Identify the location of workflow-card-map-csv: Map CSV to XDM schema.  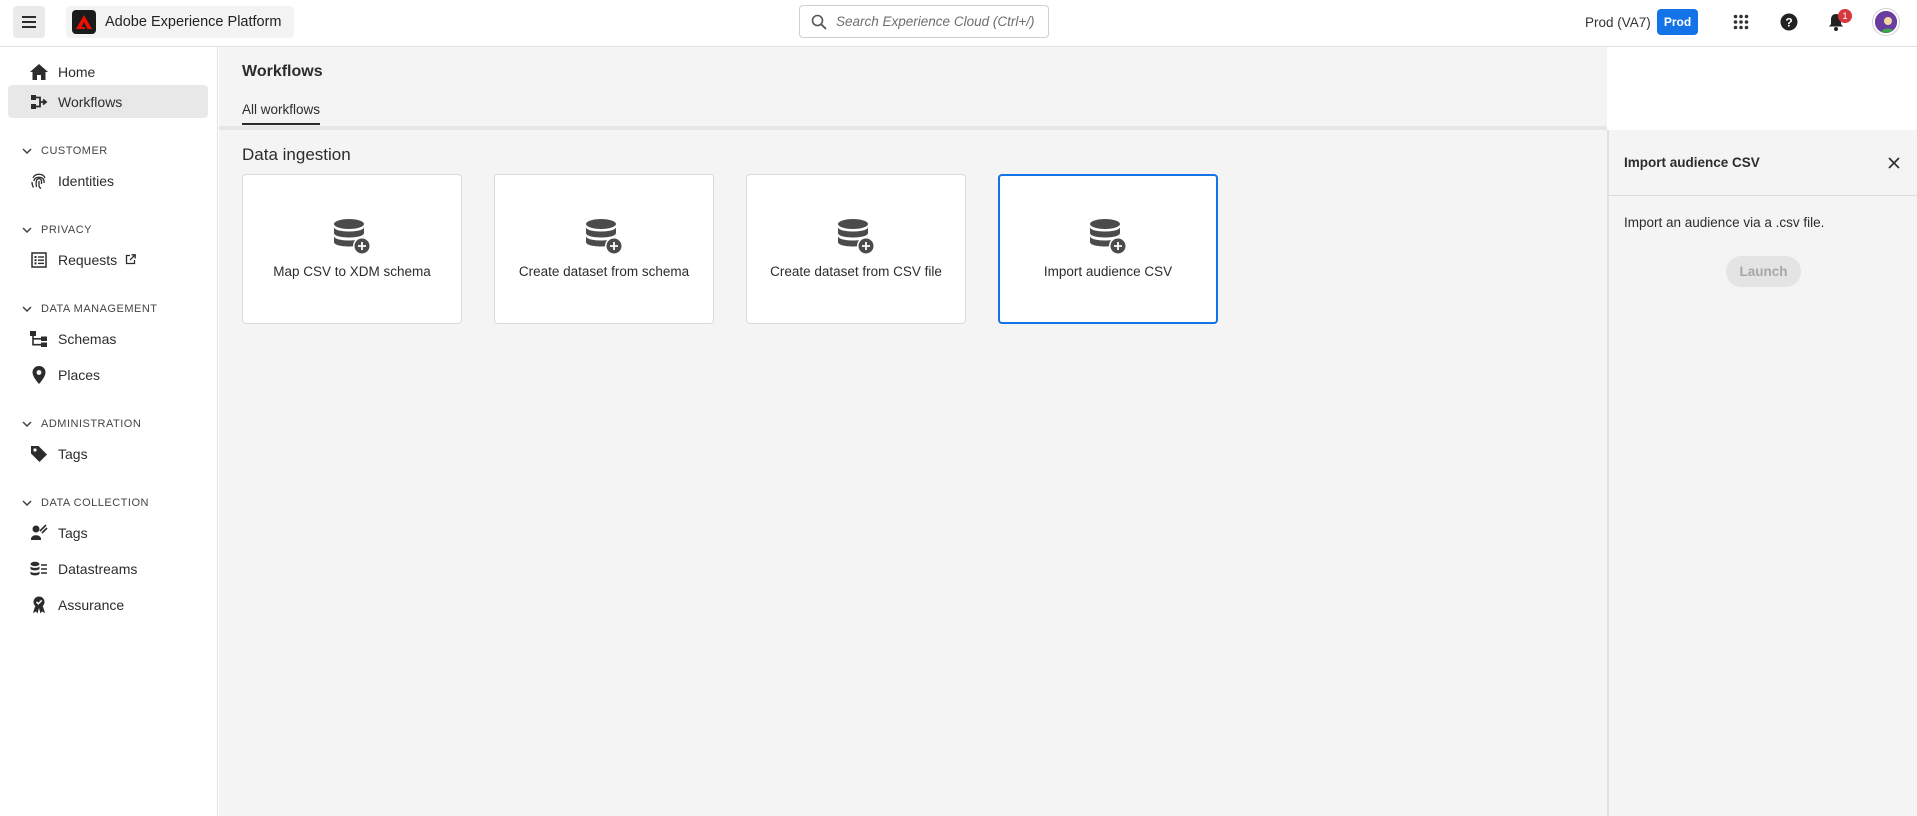
(352, 249).